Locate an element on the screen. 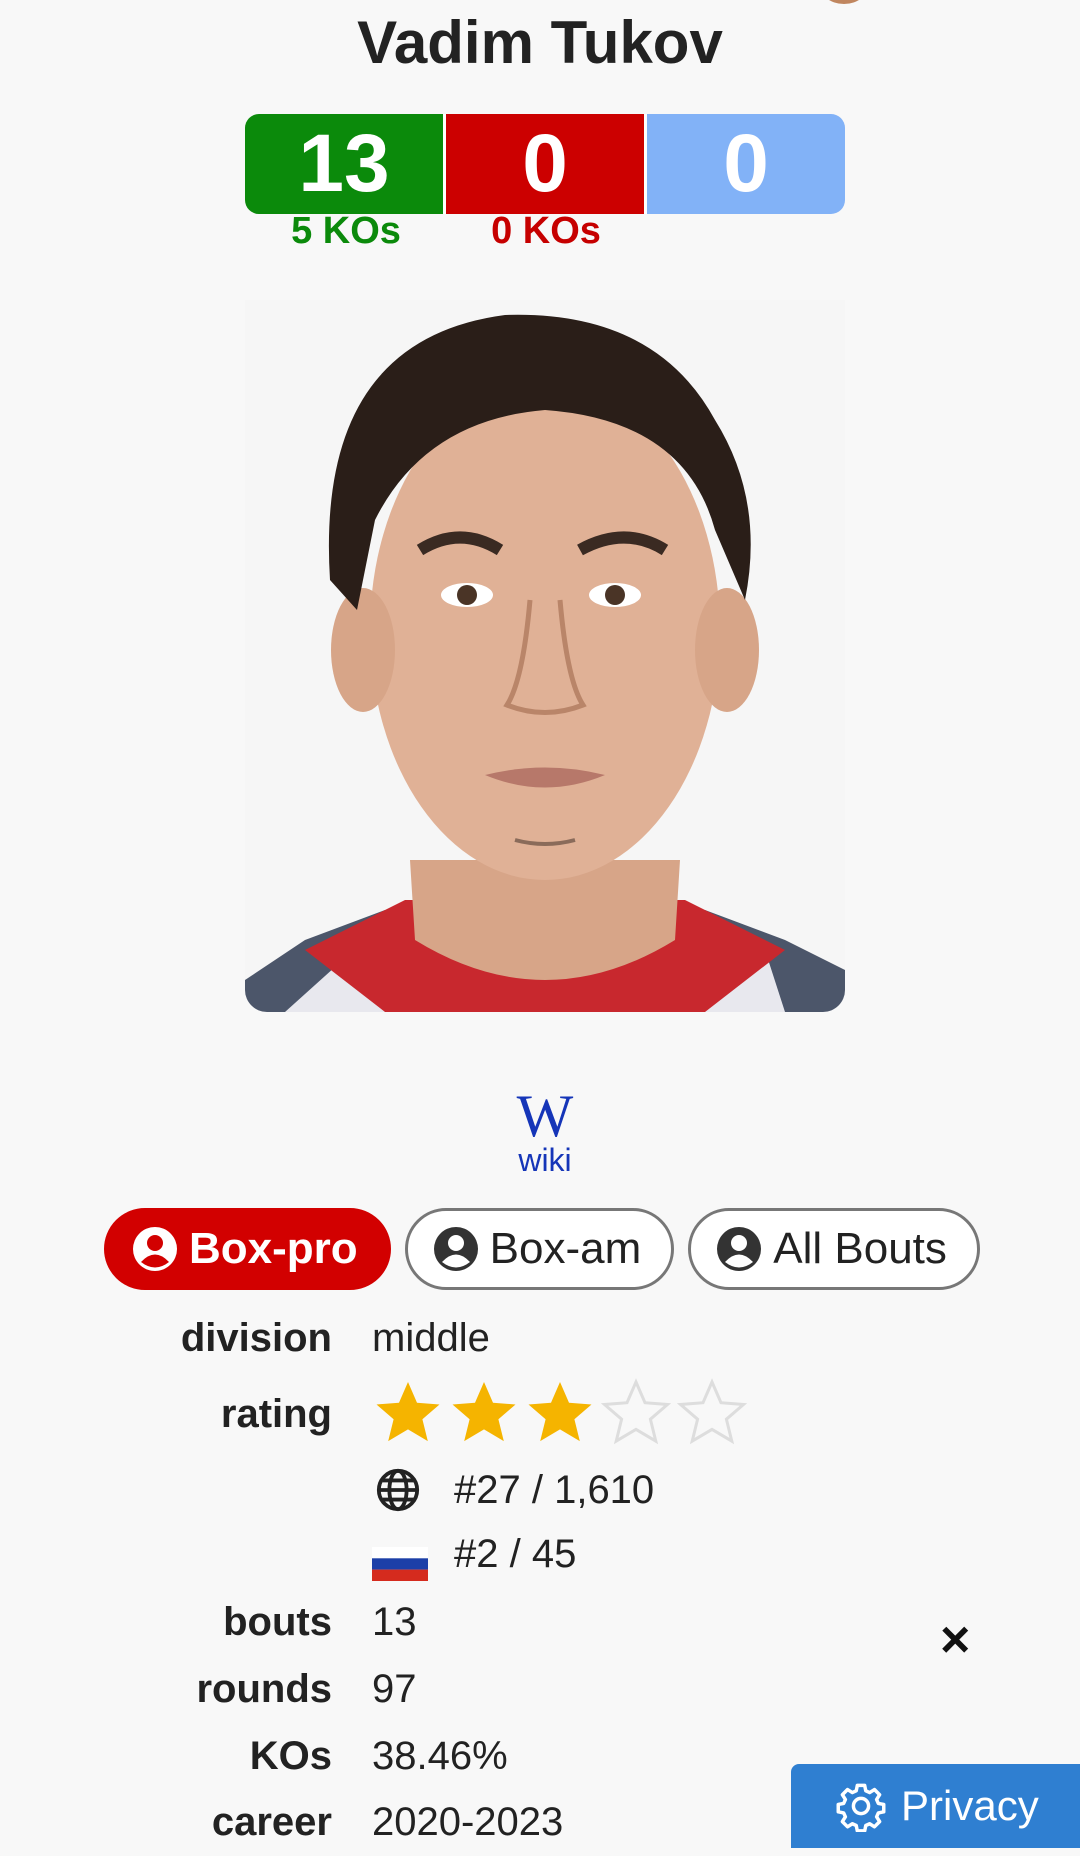 This screenshot has width=1080, height=1856. russia-flag-icon is located at coordinates (400, 1564).